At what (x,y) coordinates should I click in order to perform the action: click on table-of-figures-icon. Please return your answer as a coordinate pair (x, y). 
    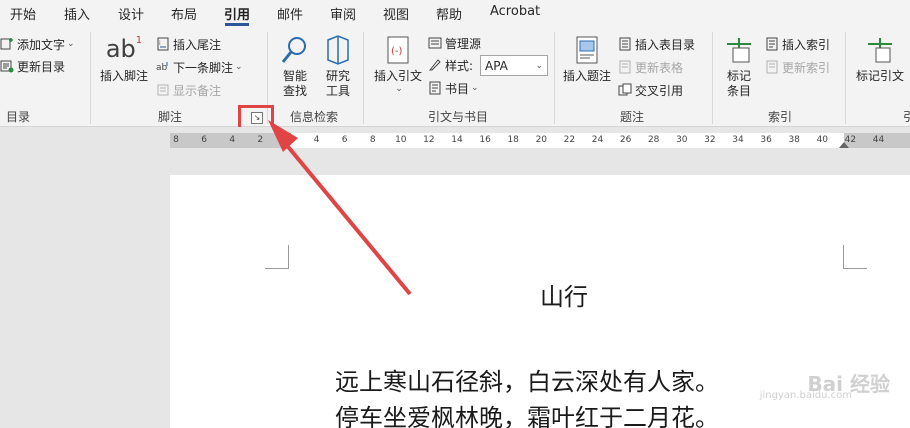
    Looking at the image, I should click on (625, 44).